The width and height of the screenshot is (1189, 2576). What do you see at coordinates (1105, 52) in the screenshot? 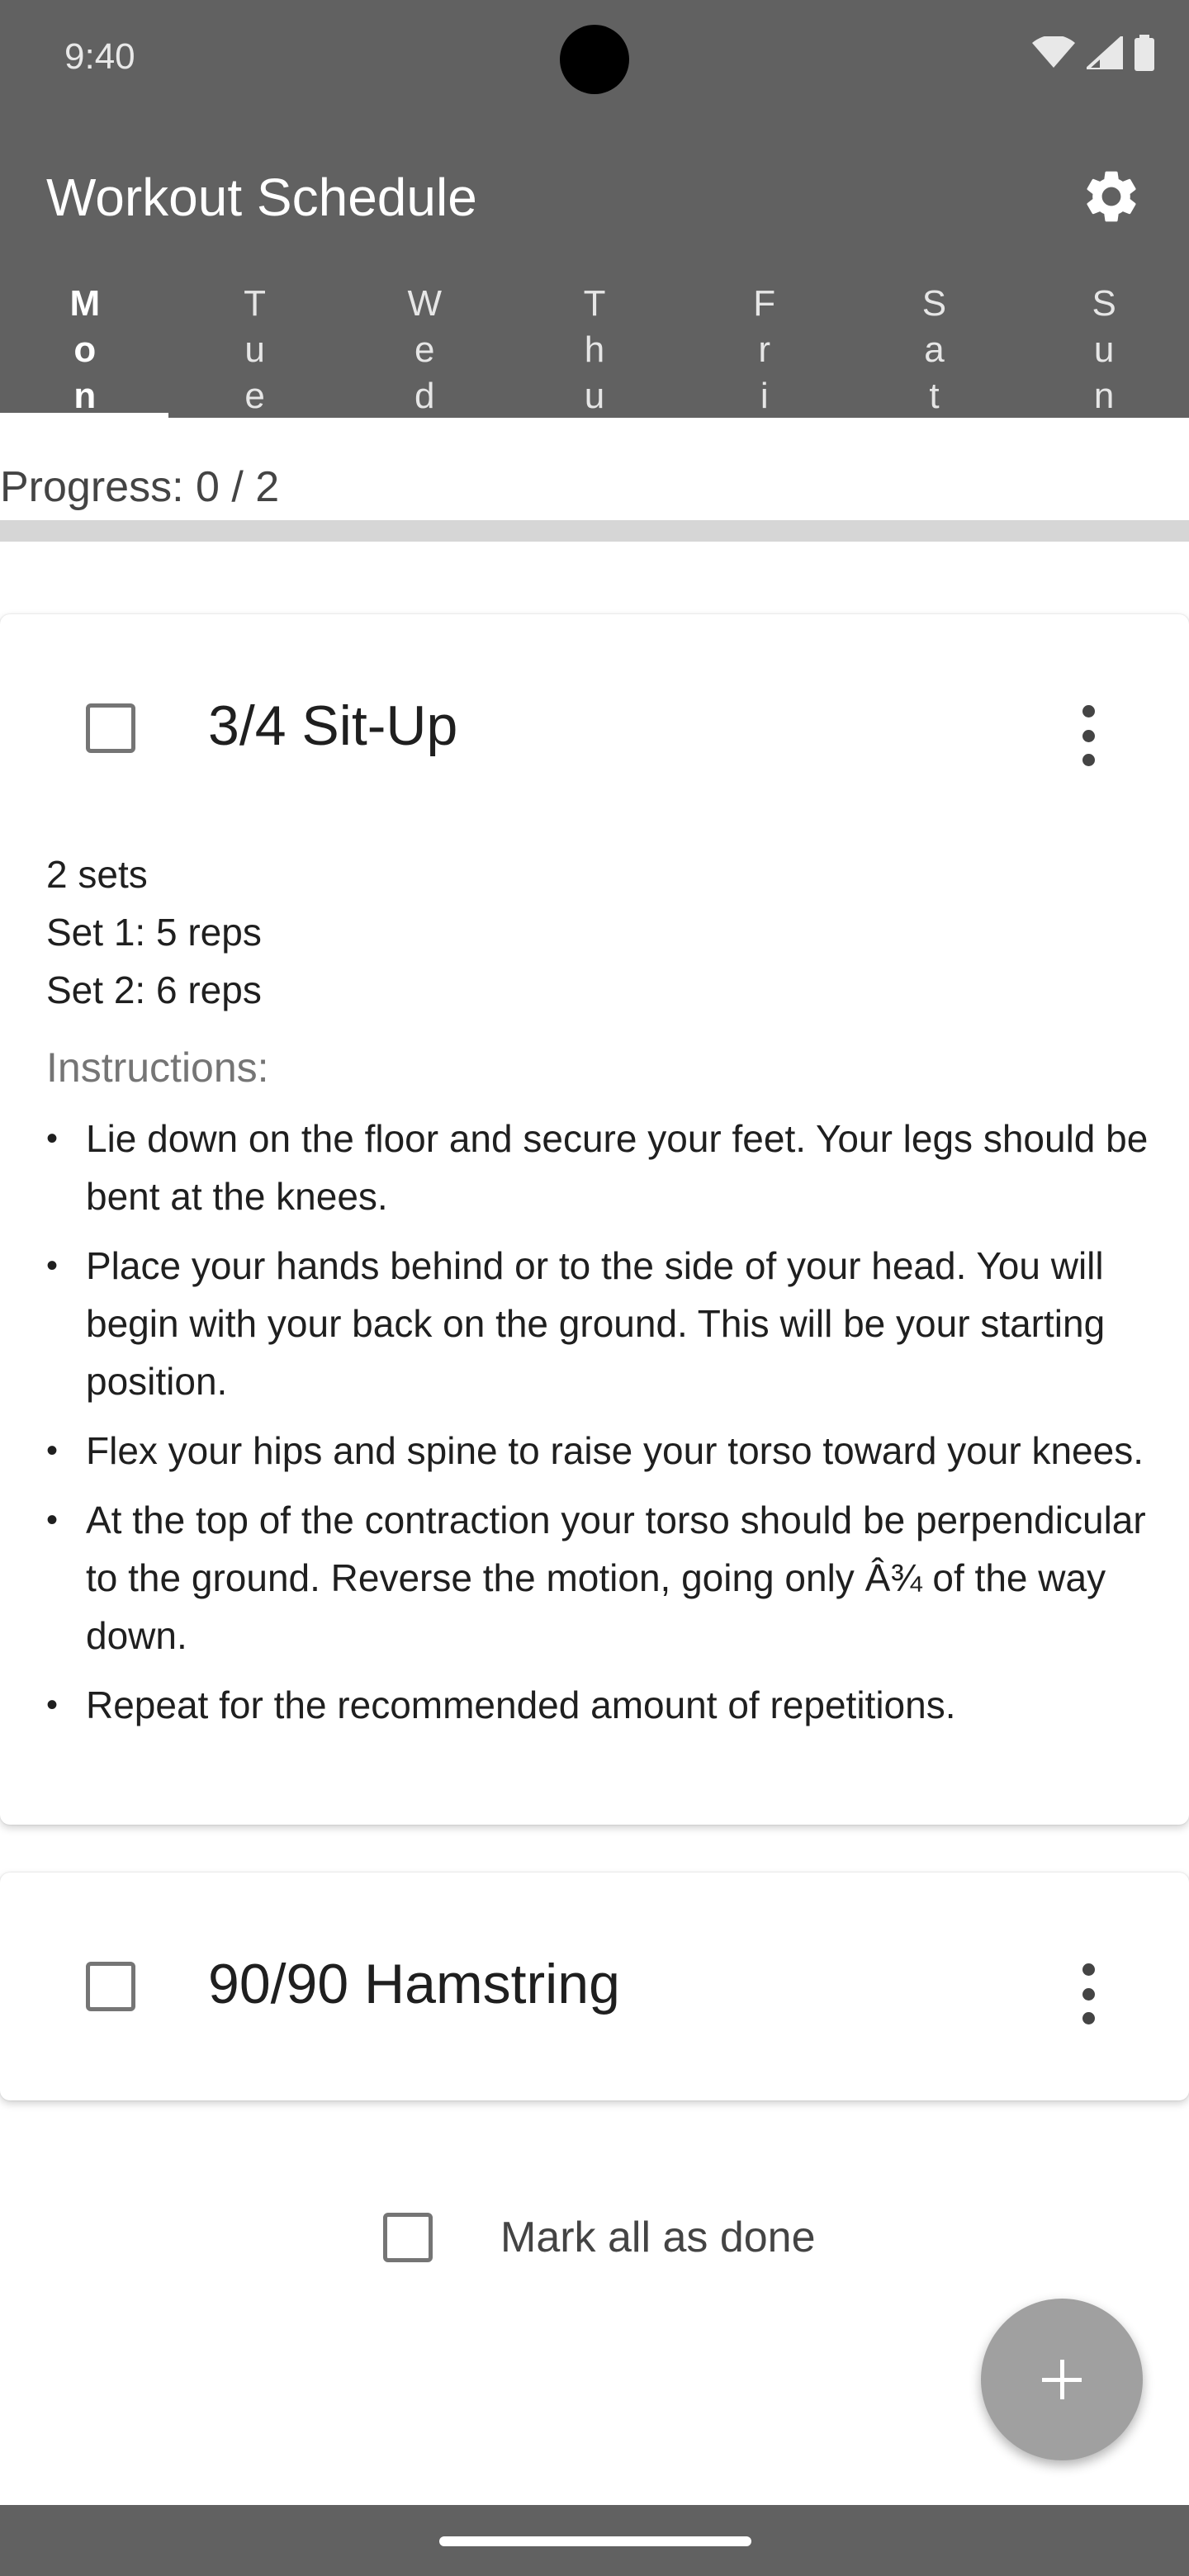
I see `signal-icon` at bounding box center [1105, 52].